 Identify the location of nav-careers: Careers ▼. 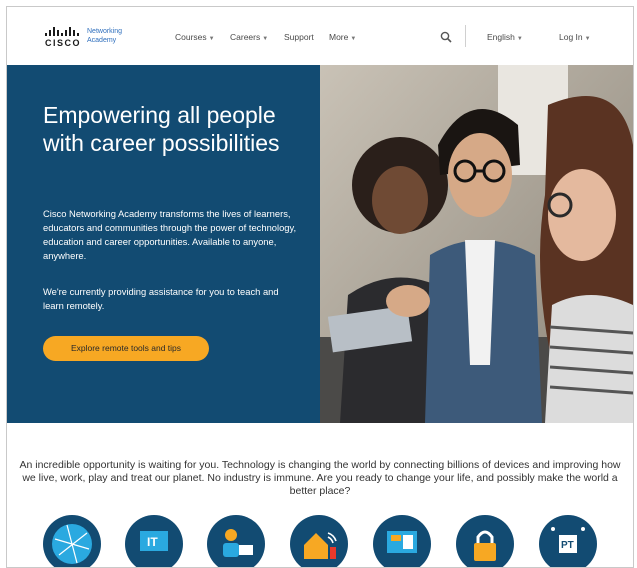
(249, 37).